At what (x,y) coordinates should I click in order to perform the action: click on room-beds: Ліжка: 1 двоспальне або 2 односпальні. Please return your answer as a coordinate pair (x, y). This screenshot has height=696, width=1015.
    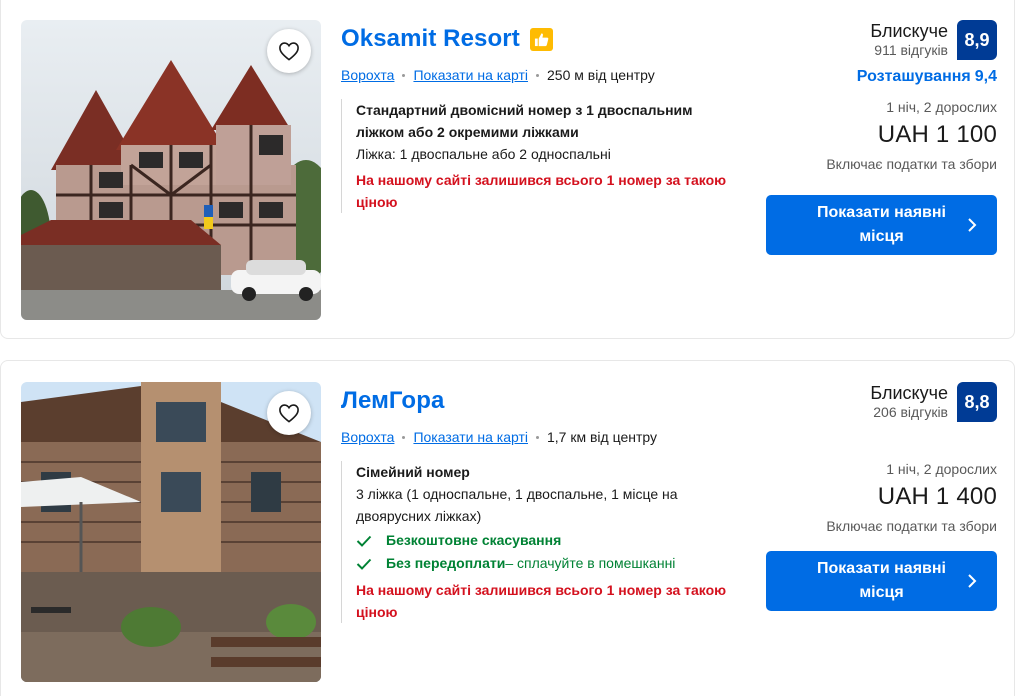
    Looking at the image, I should click on (483, 154).